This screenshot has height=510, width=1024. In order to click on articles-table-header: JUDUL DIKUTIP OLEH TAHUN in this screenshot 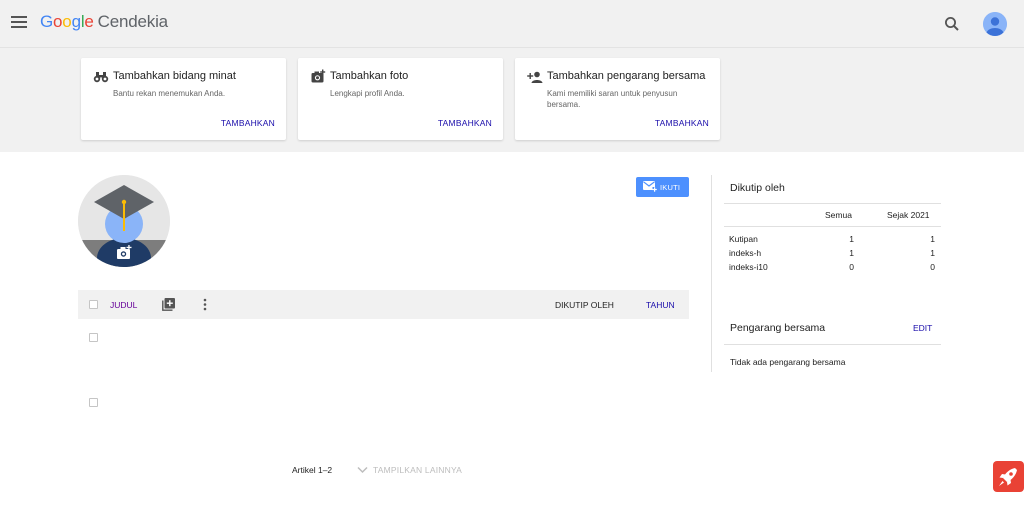, I will do `click(383, 304)`.